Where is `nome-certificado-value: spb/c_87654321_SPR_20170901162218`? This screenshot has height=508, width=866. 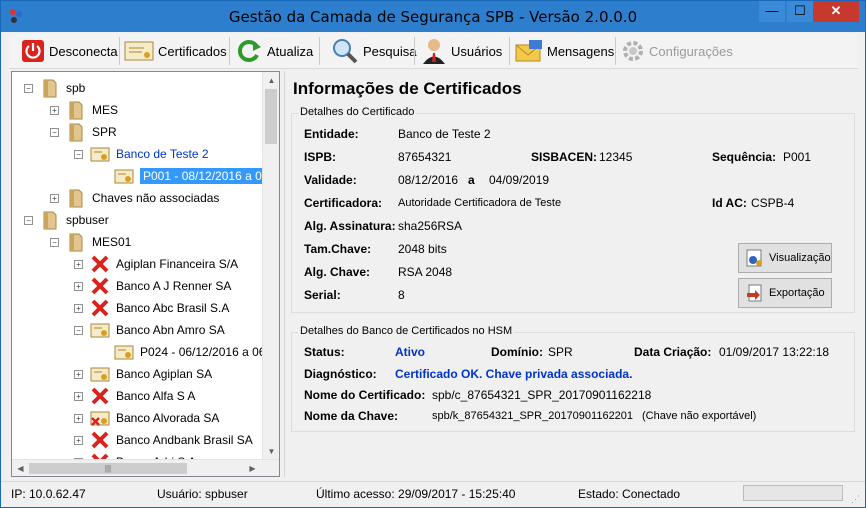
nome-certificado-value: spb/c_87654321_SPR_20170901162218 is located at coordinates (542, 395).